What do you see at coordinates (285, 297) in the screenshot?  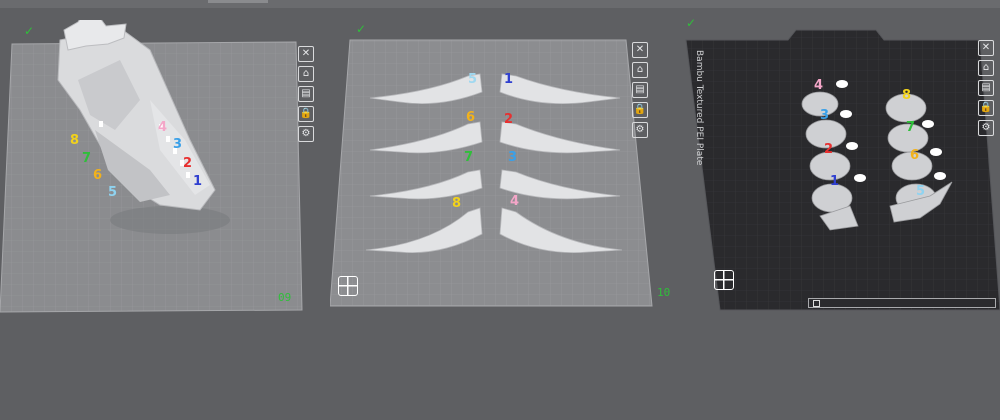 I see `plate-1-number: 09` at bounding box center [285, 297].